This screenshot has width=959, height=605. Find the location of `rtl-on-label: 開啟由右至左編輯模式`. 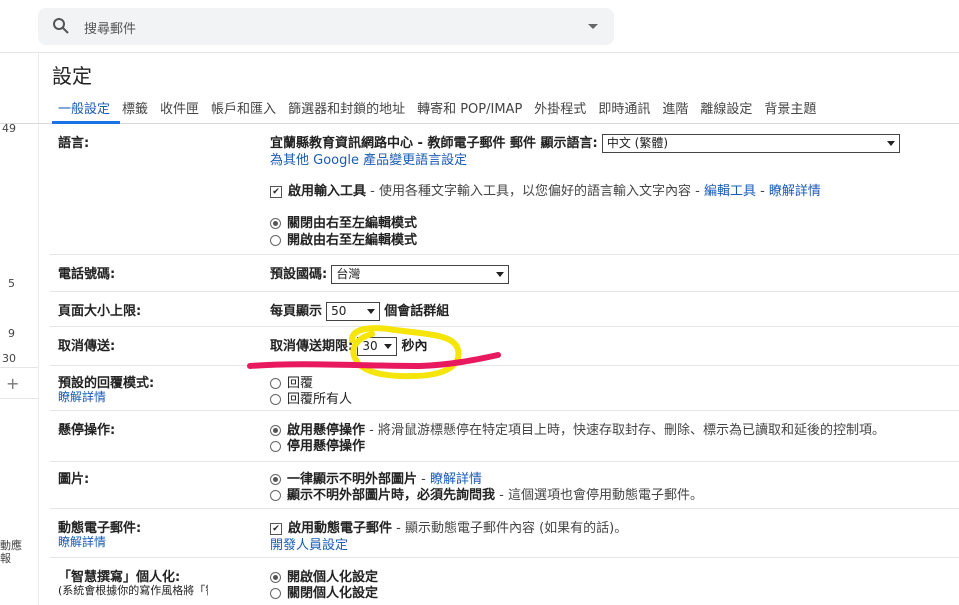

rtl-on-label: 開啟由右至左編輯模式 is located at coordinates (352, 240).